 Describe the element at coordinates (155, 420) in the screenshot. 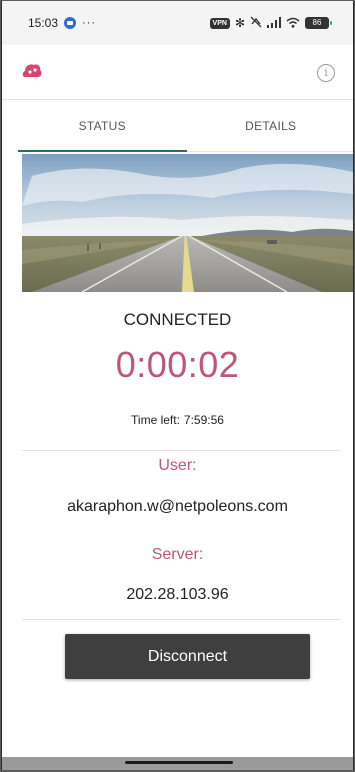

I see `time-left-label: Time left:` at that location.